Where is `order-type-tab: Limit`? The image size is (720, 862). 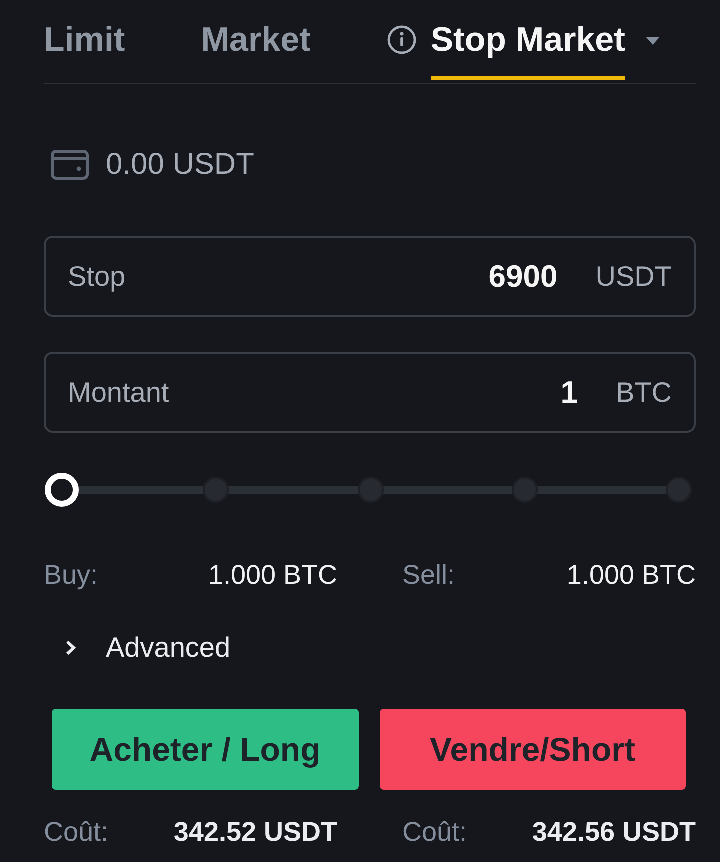
order-type-tab: Limit is located at coordinates (85, 50).